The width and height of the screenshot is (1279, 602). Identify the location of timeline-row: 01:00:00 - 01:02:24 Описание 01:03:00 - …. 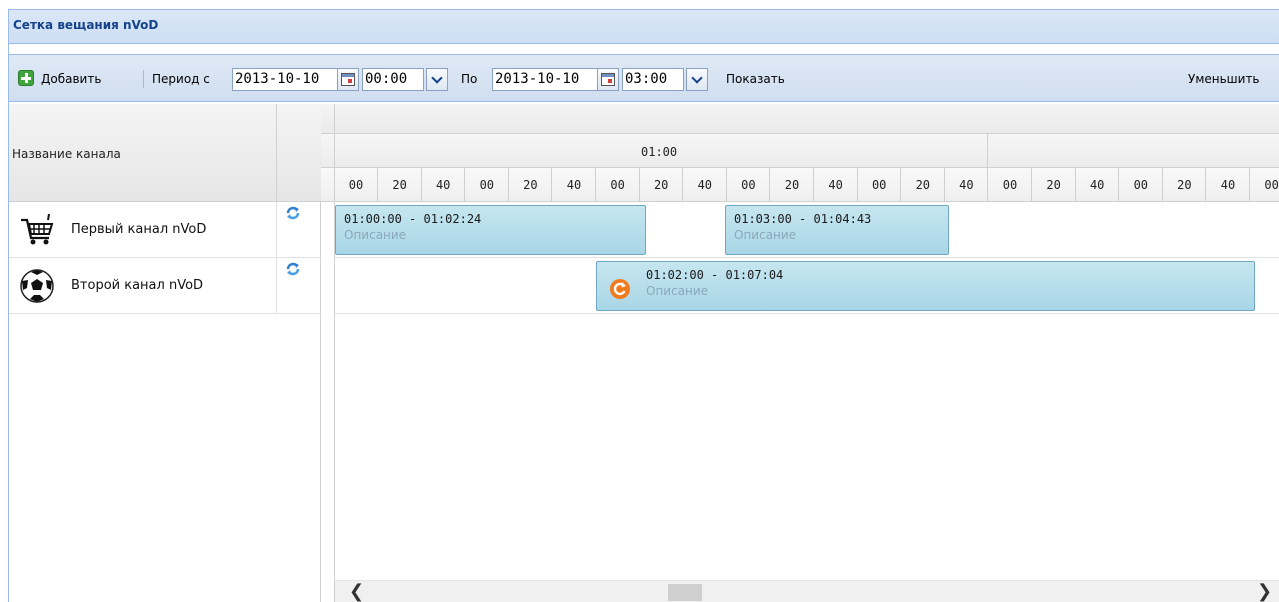
(807, 230).